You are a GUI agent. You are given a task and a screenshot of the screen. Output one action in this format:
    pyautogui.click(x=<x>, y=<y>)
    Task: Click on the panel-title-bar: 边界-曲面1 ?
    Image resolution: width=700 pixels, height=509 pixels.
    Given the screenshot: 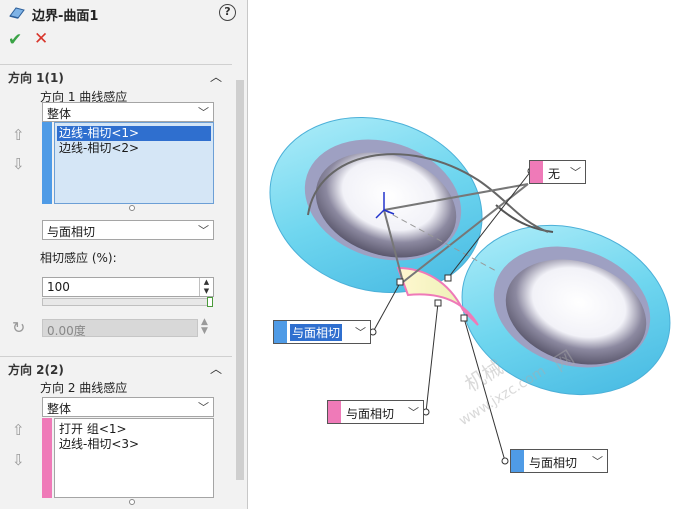 What is the action you would take?
    pyautogui.click(x=123, y=13)
    